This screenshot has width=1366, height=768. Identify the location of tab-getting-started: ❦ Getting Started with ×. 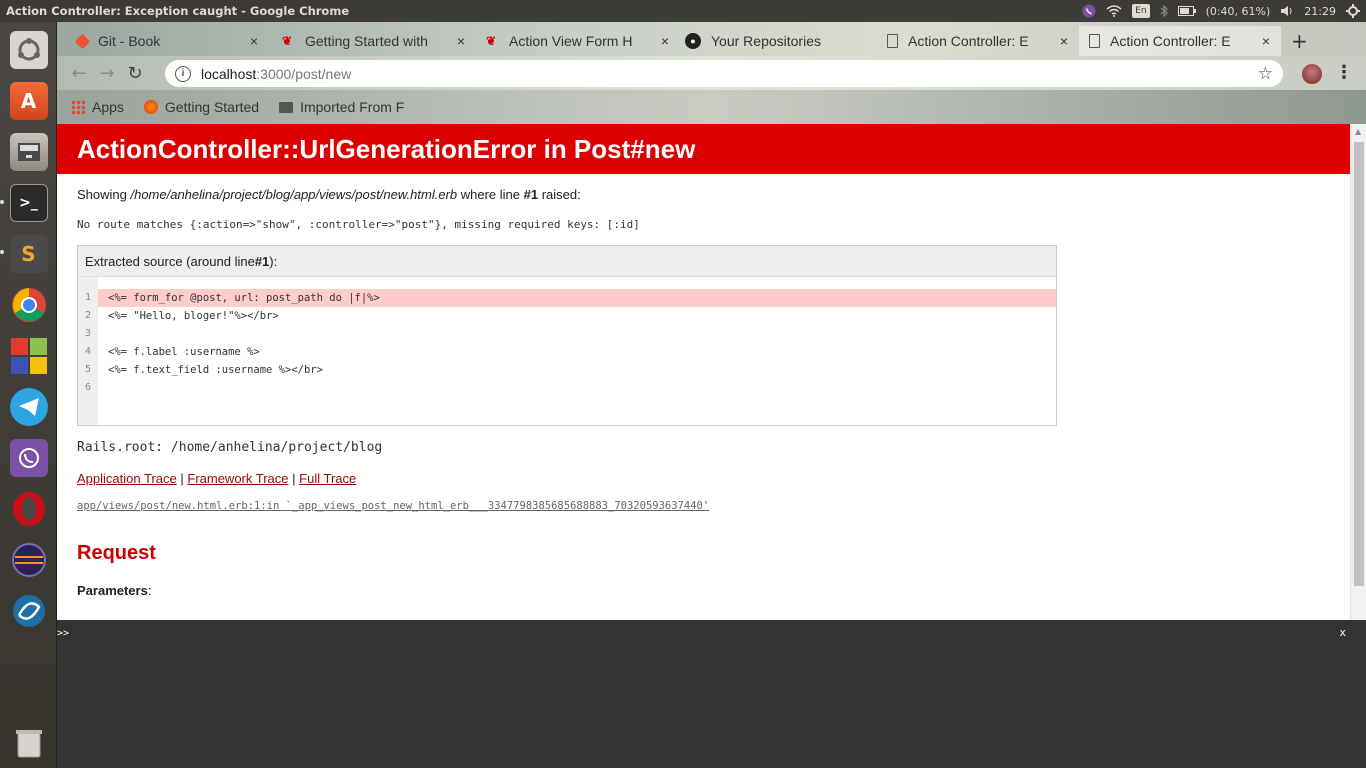
(370, 41).